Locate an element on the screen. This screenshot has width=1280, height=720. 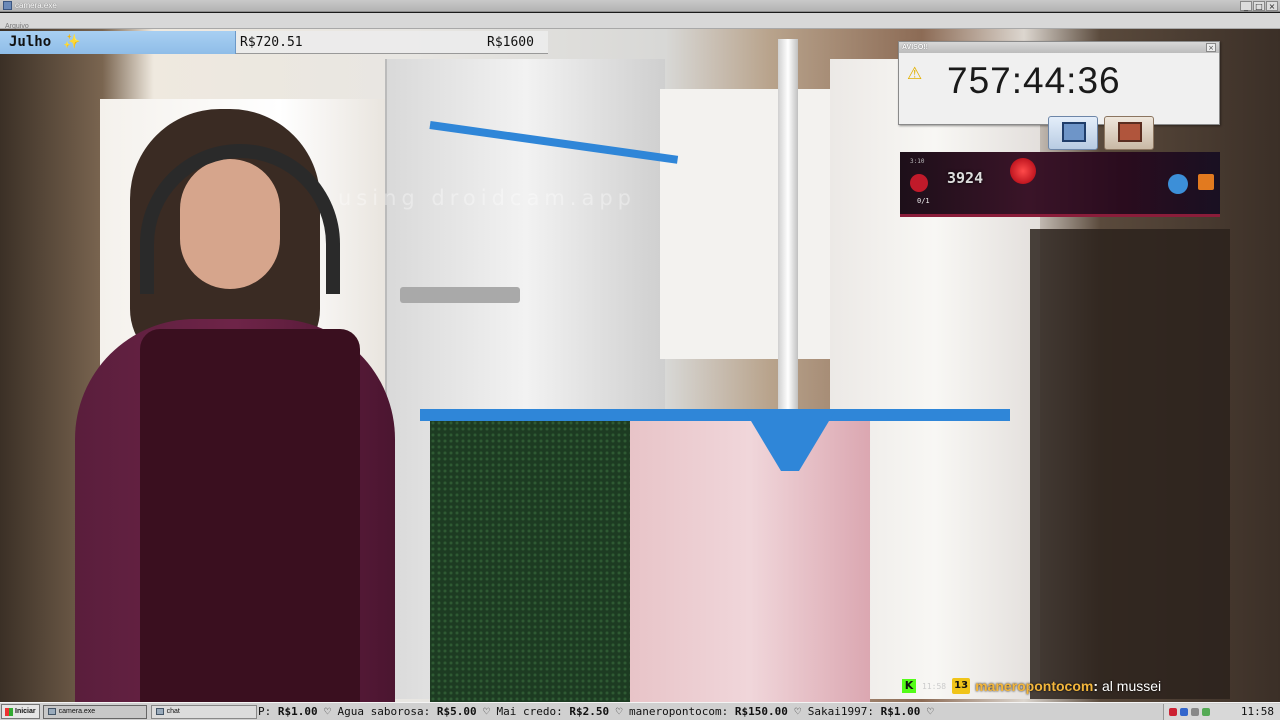
stream-hud: Julho ✨ R$720.51 R$1600 is located at coordinates (274, 42).